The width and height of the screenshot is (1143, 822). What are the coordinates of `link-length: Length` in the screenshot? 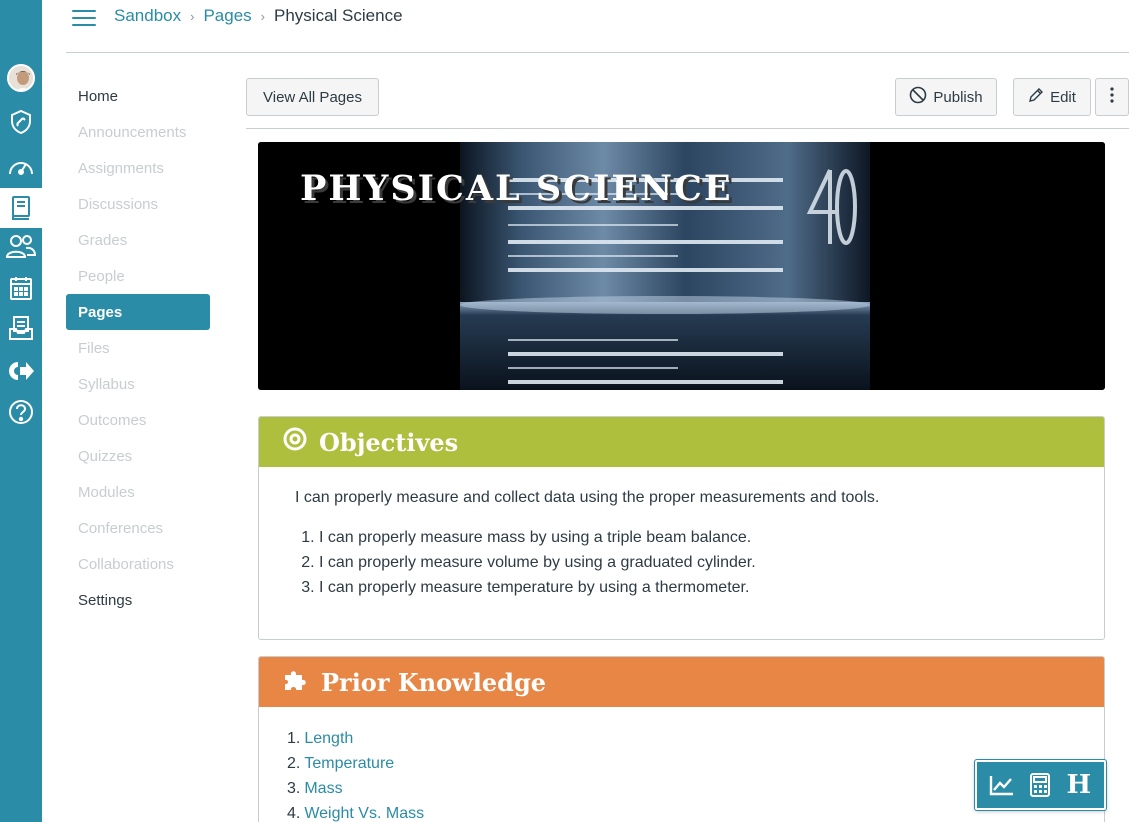 It's located at (328, 738).